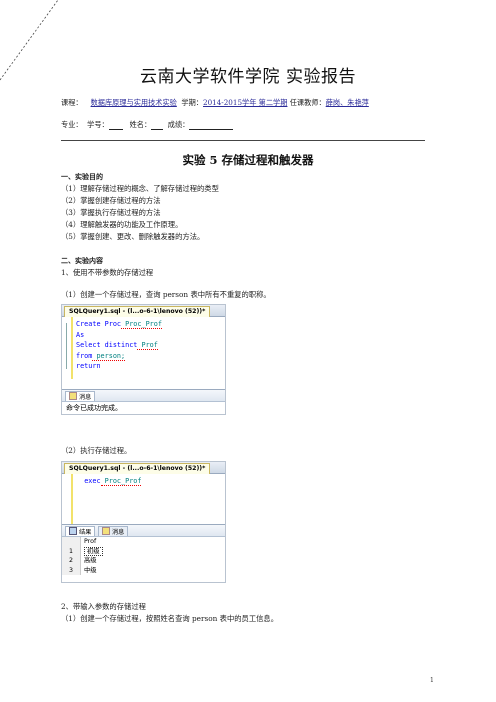 This screenshot has height=702, width=496. I want to click on teacher-name: 薛岗、朱艳萍, so click(347, 102).